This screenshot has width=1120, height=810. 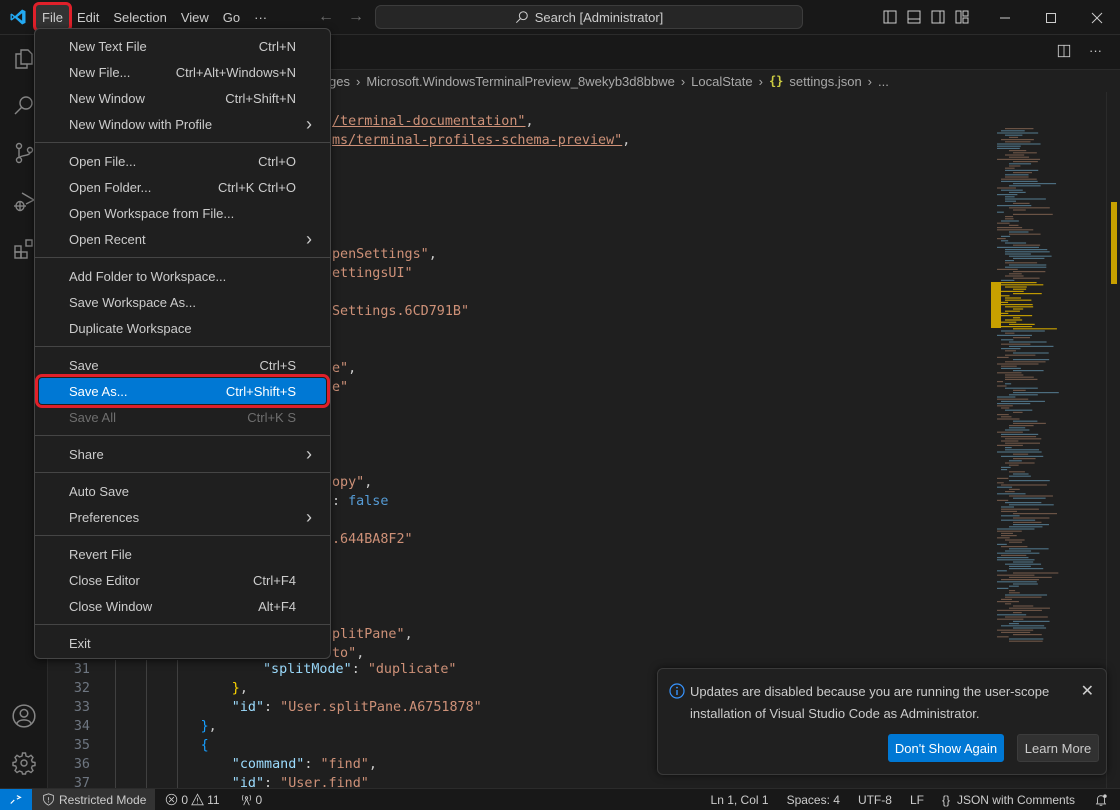 What do you see at coordinates (813, 799) in the screenshot?
I see `indentation: Spaces: 4` at bounding box center [813, 799].